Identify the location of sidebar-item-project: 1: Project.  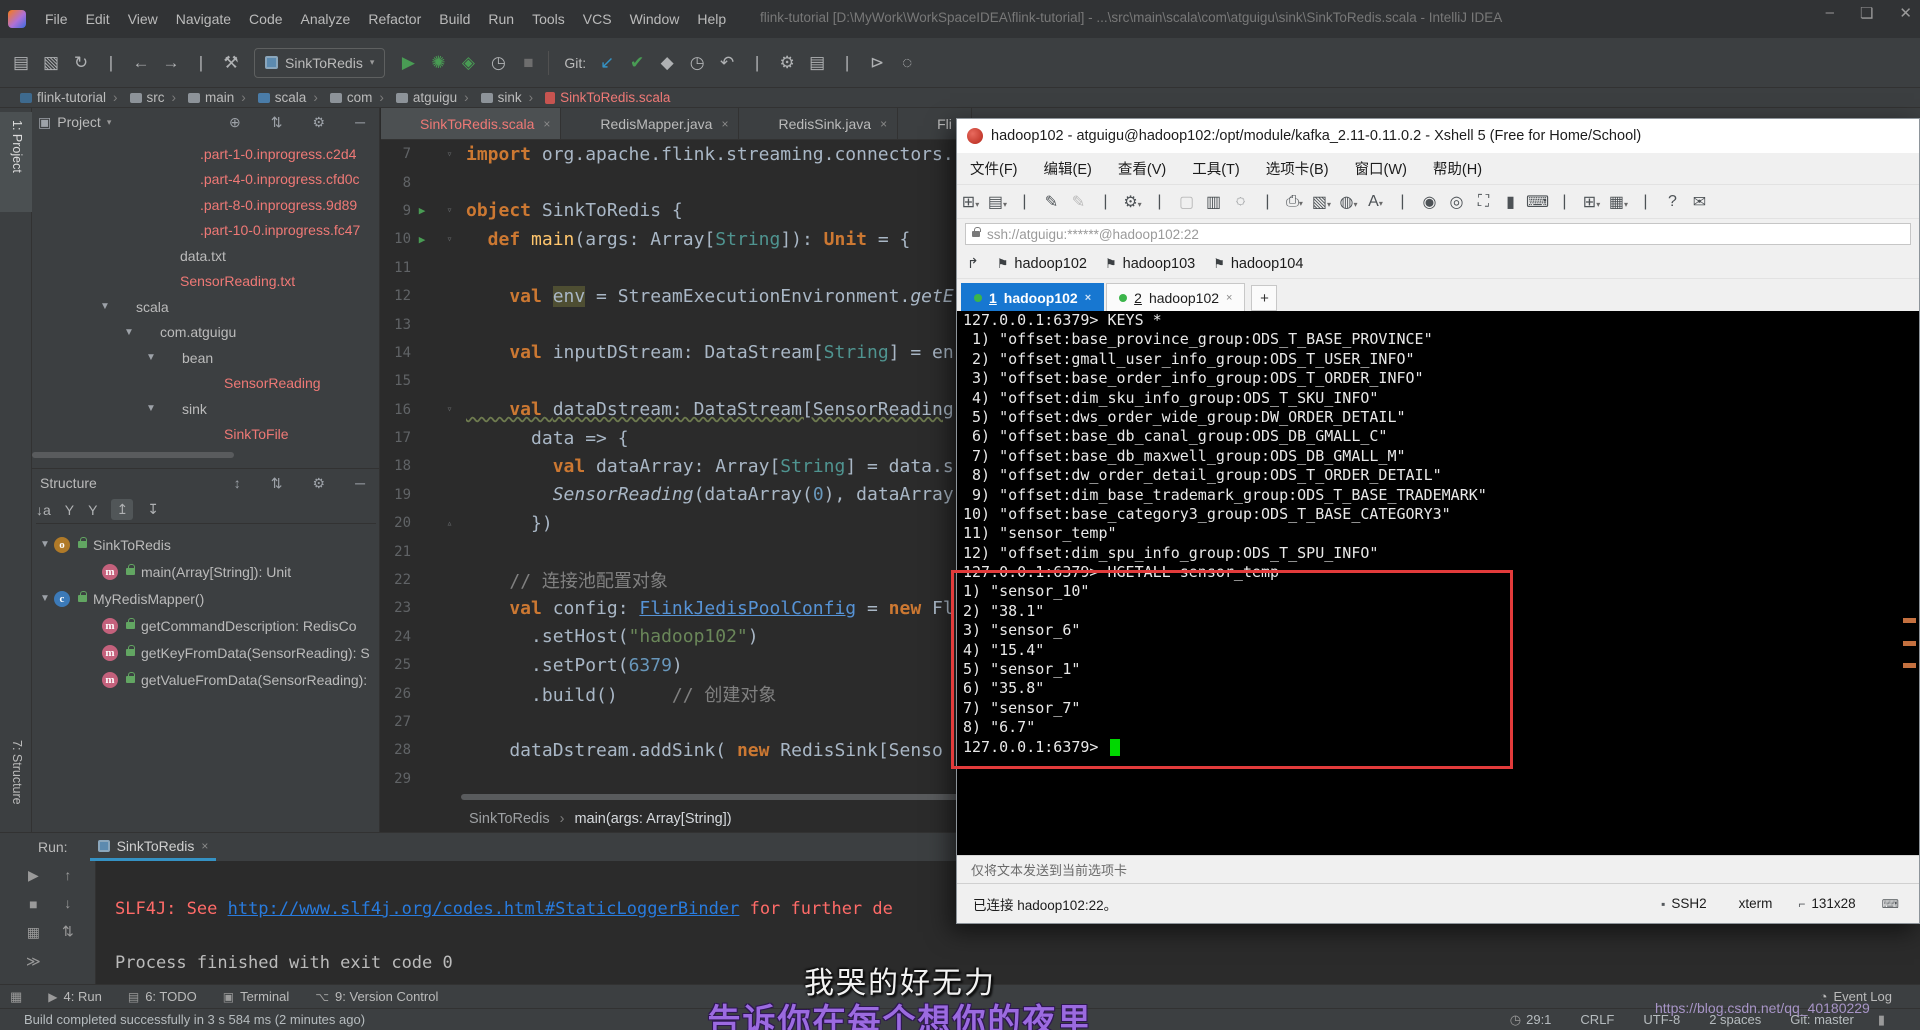
(17, 146).